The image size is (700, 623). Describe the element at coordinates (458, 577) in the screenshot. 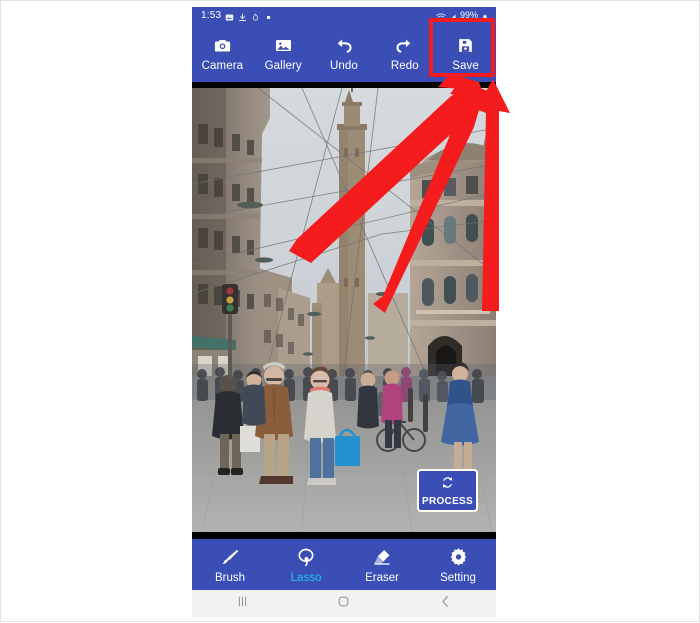

I see `setting-label: Setting` at that location.